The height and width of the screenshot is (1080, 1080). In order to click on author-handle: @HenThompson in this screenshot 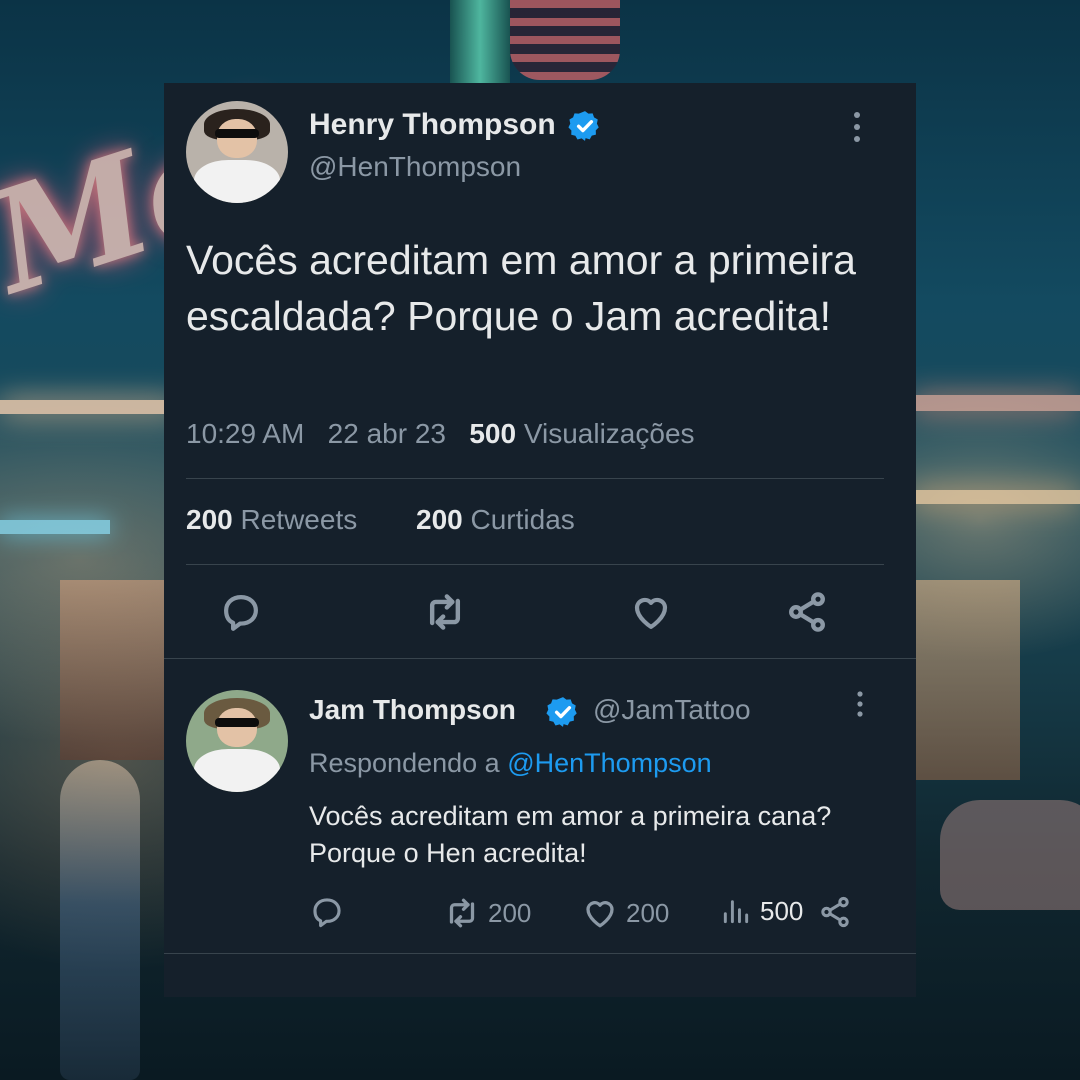, I will do `click(415, 167)`.